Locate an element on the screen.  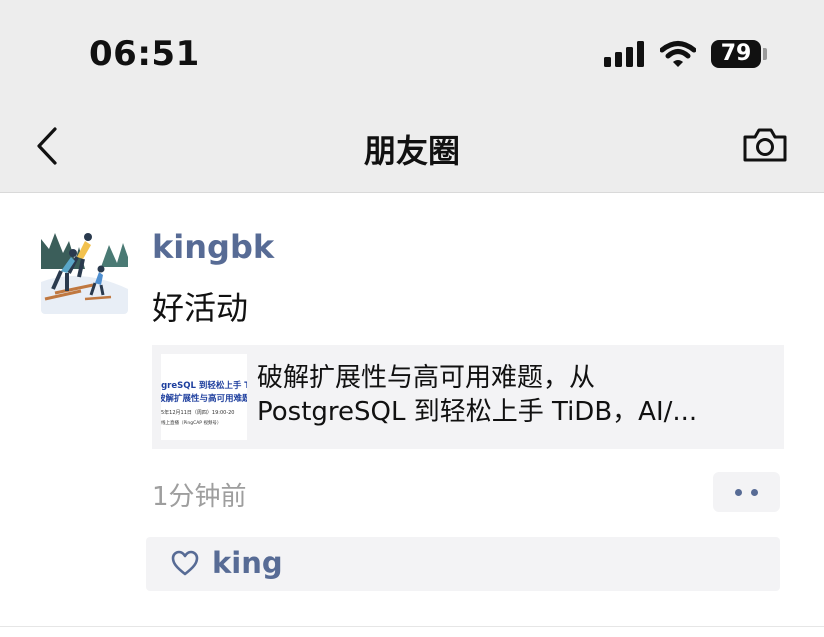
divider is located at coordinates (412, 626).